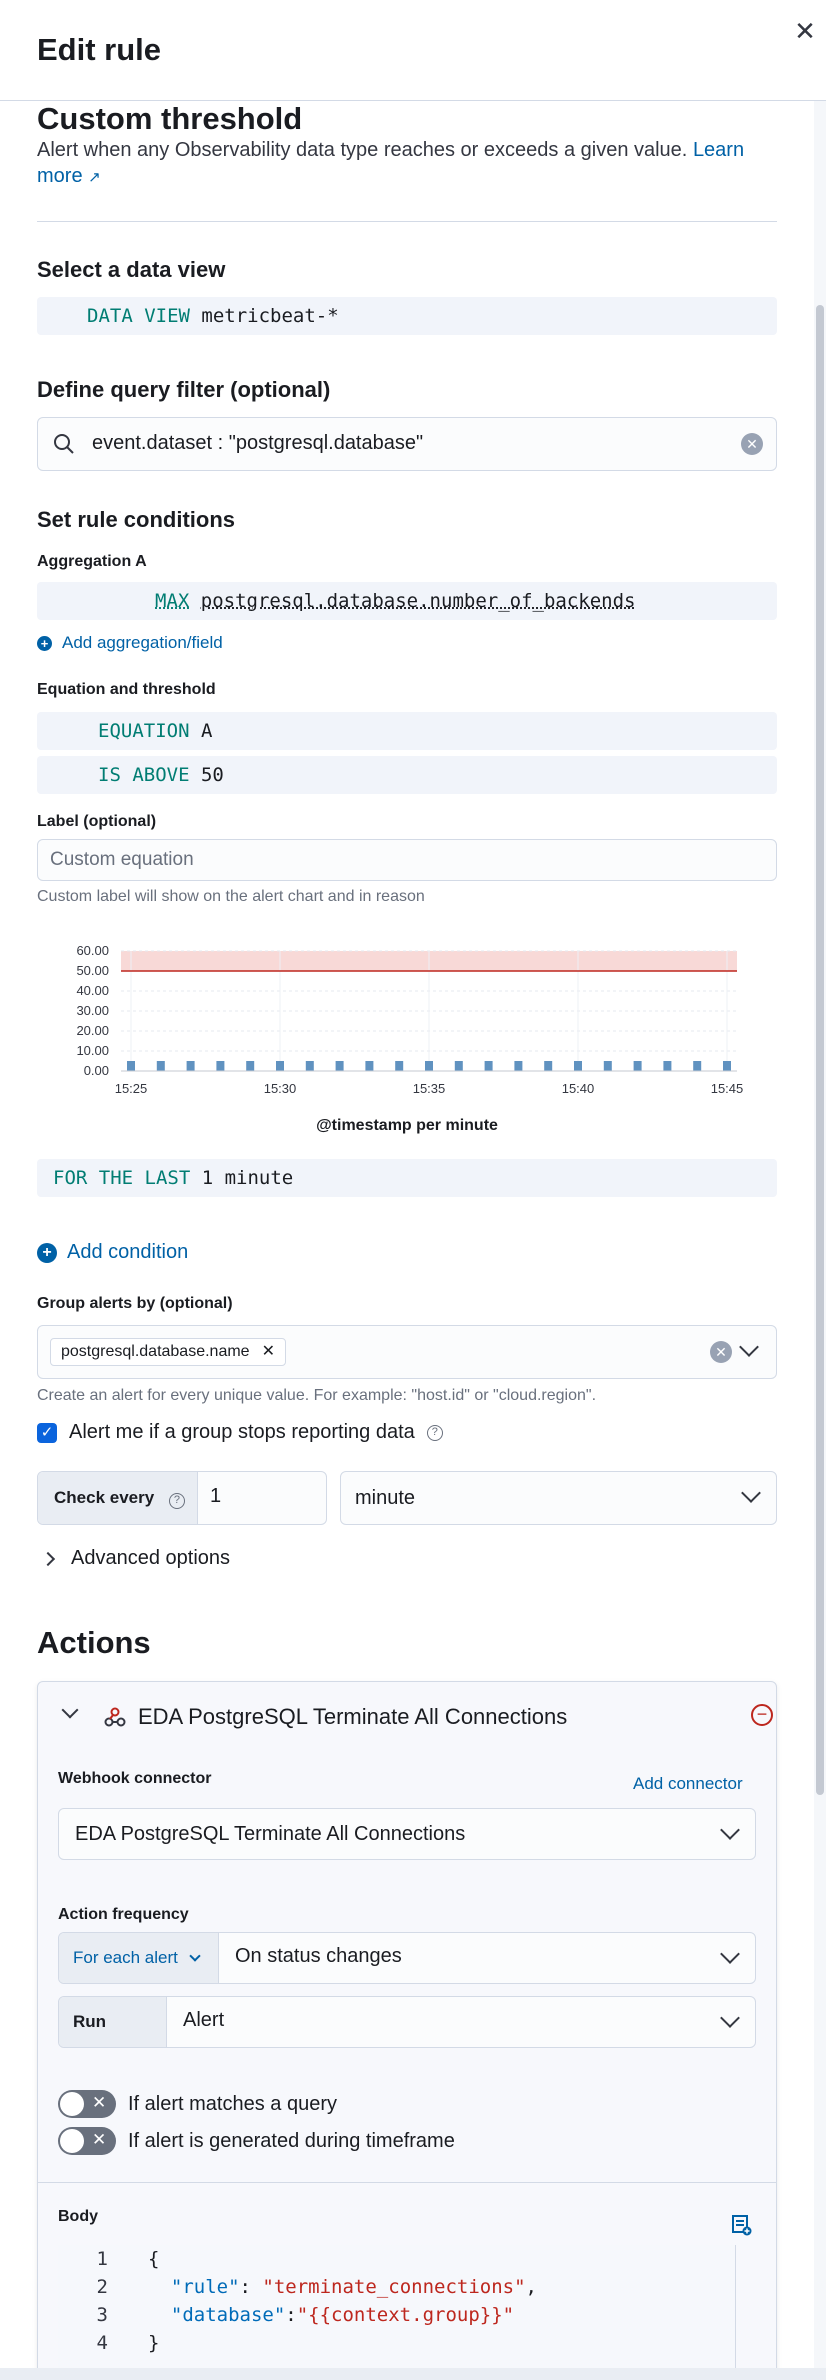 This screenshot has width=826, height=2380. Describe the element at coordinates (228, 2315) in the screenshot. I see `code-key: "database"` at that location.